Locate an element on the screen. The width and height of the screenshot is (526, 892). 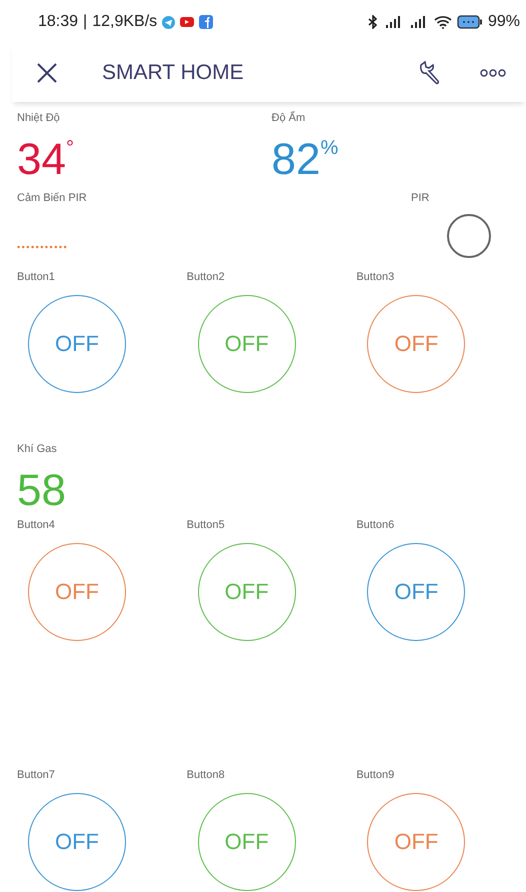
button-label: Button7 is located at coordinates (36, 775).